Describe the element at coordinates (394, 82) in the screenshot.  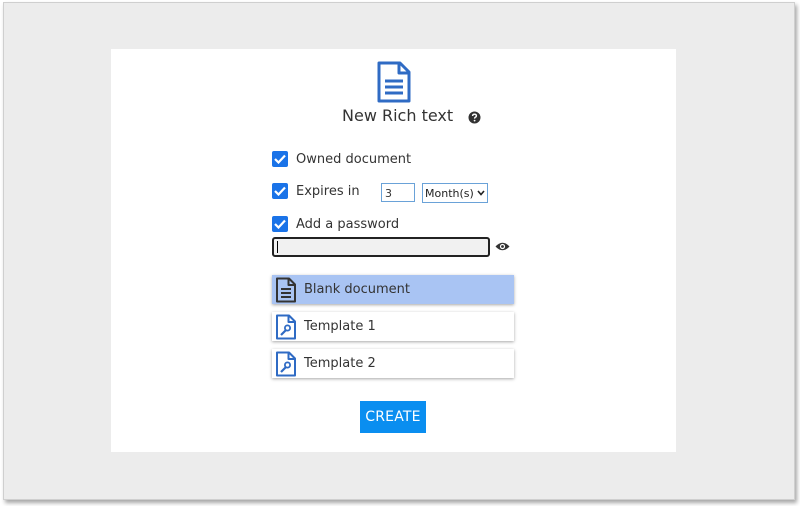
I see `document-icon` at that location.